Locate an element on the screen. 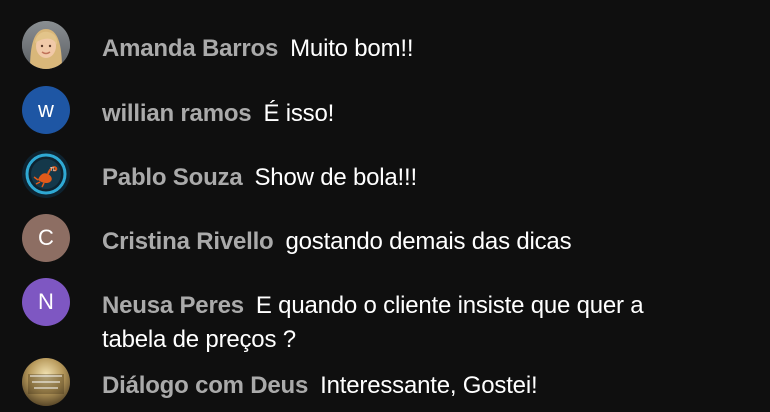 The width and height of the screenshot is (770, 412). scorpion-emblem-icon: TL is located at coordinates (46, 174).